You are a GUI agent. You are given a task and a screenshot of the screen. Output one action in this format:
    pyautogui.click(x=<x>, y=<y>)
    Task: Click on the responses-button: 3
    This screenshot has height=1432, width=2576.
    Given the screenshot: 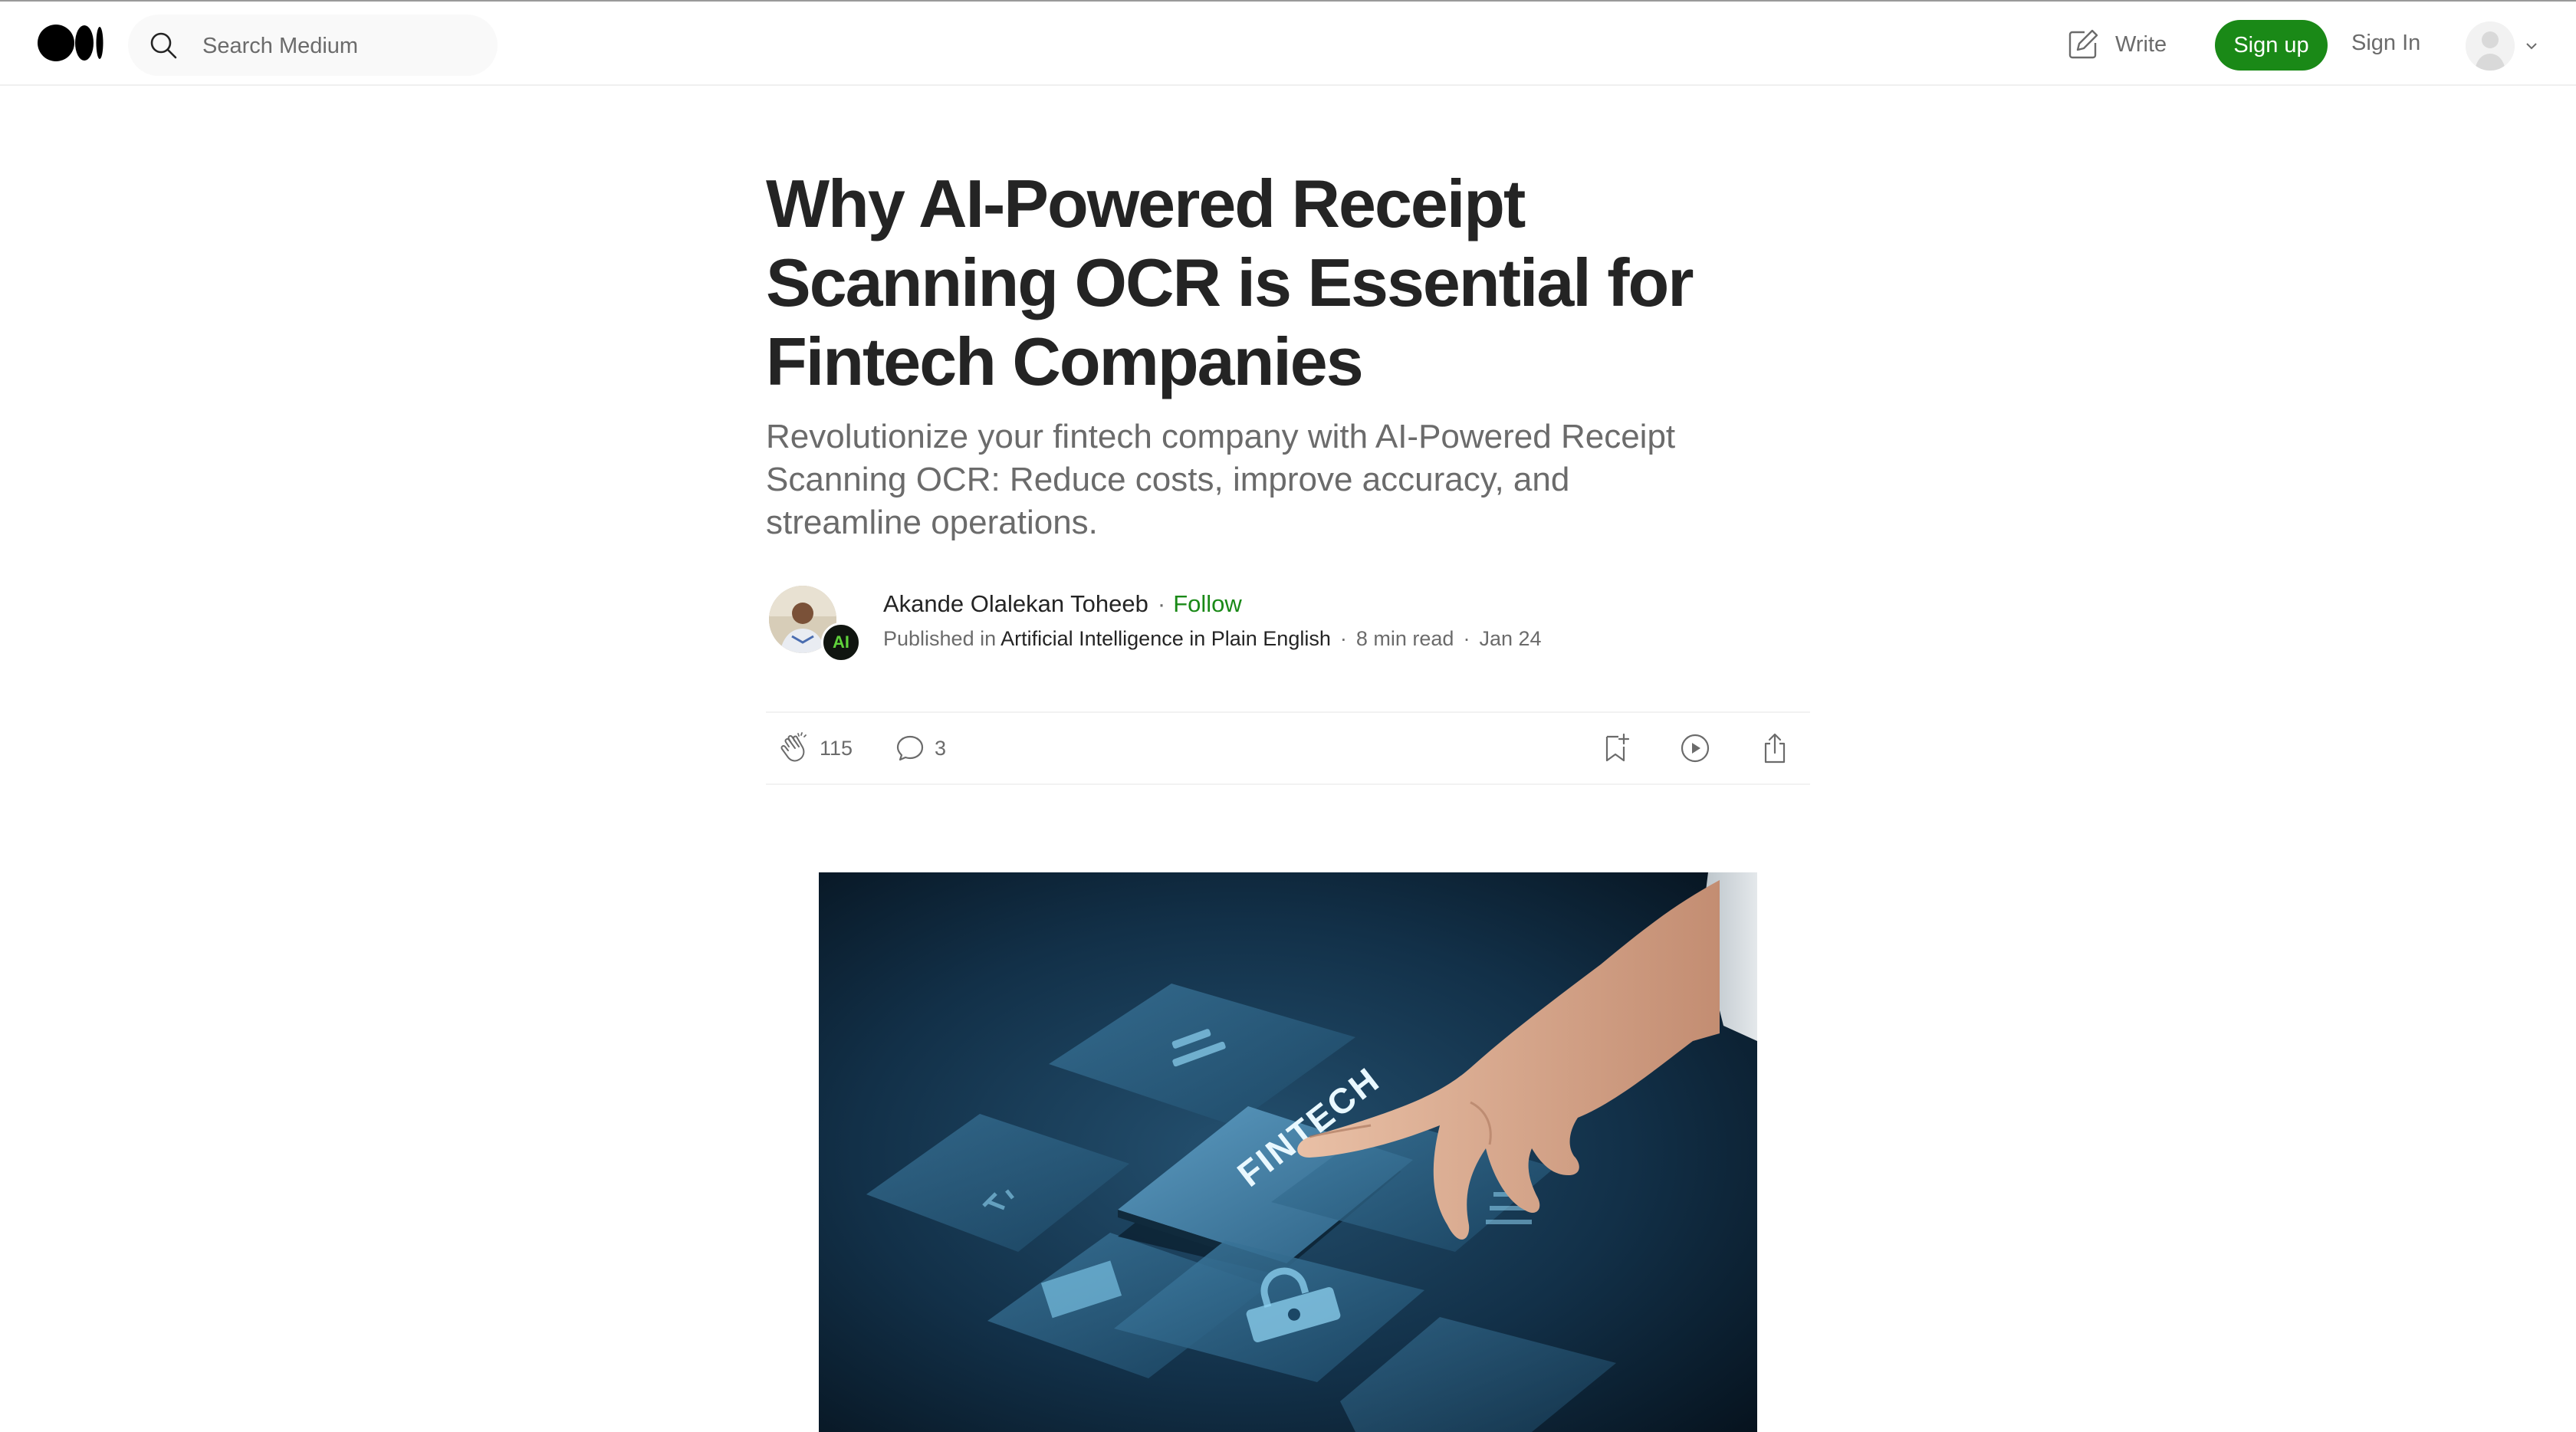 What is the action you would take?
    pyautogui.click(x=919, y=748)
    